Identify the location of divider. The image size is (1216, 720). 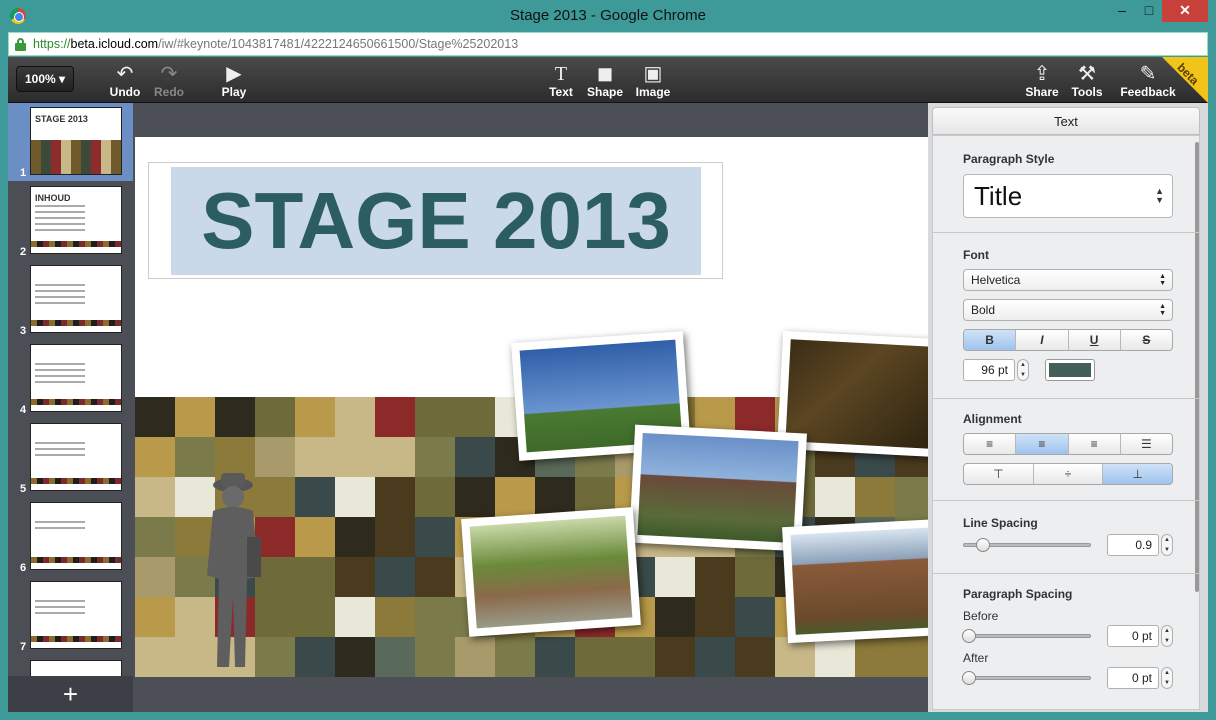
(1066, 573).